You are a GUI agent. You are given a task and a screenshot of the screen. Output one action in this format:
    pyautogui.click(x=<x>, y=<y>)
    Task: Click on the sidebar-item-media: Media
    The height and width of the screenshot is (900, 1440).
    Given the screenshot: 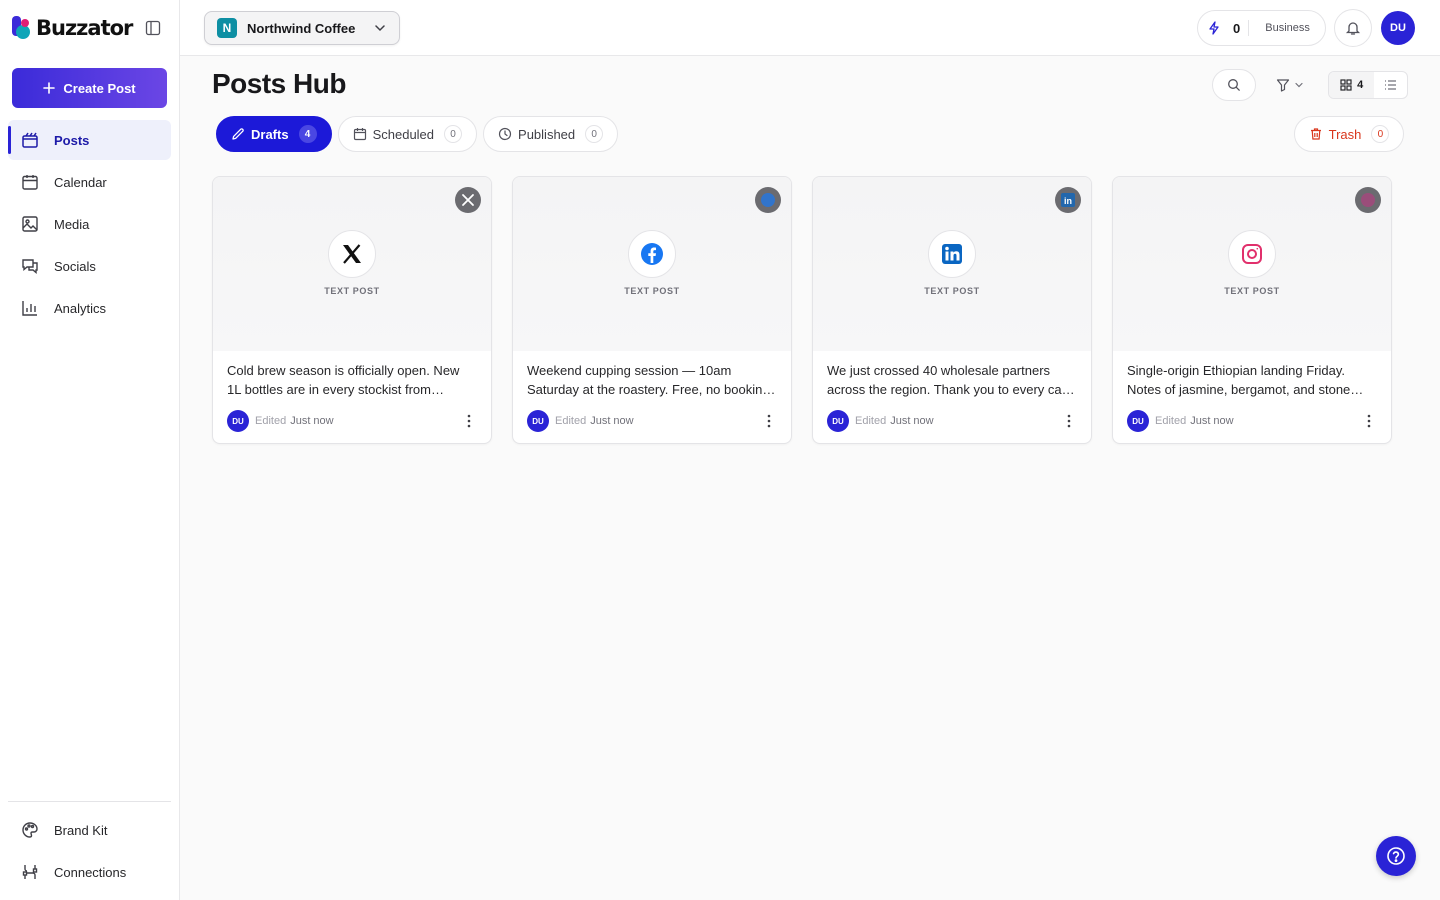 What is the action you would take?
    pyautogui.click(x=89, y=224)
    